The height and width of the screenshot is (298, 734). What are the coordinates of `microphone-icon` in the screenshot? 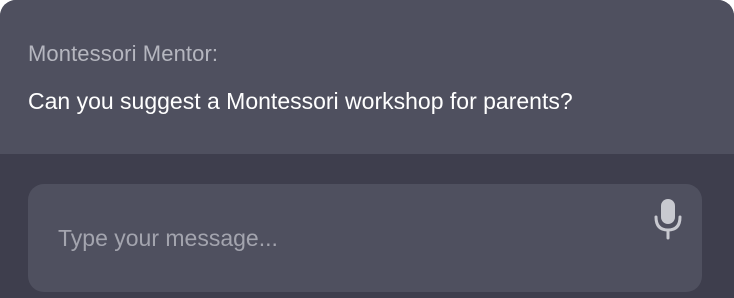 It's located at (668, 219).